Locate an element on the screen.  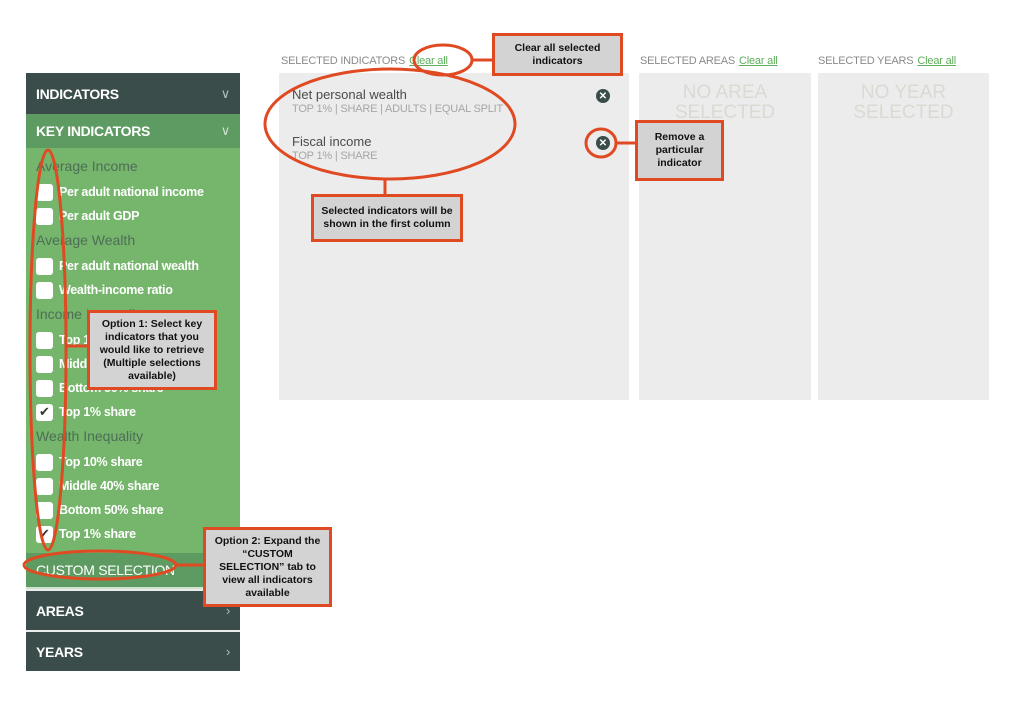
annotation-clear-all: Clear all selected indicators is located at coordinates (557, 54).